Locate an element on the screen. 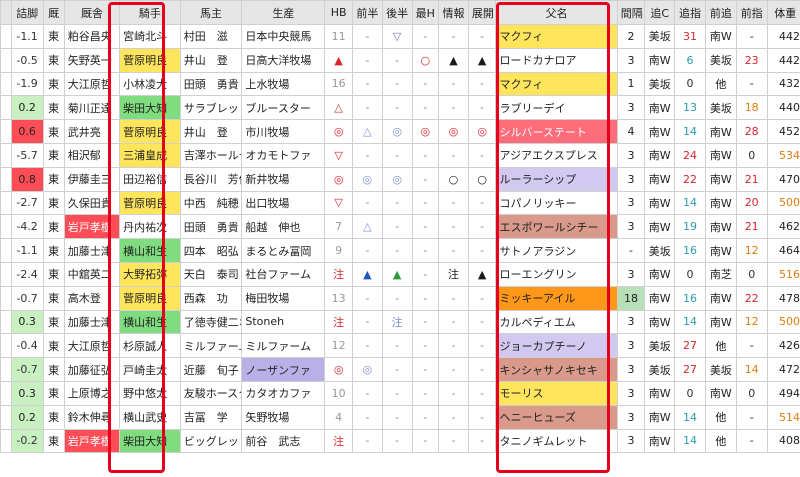  col-header-stable: 厩舎 is located at coordinates (92, 12).